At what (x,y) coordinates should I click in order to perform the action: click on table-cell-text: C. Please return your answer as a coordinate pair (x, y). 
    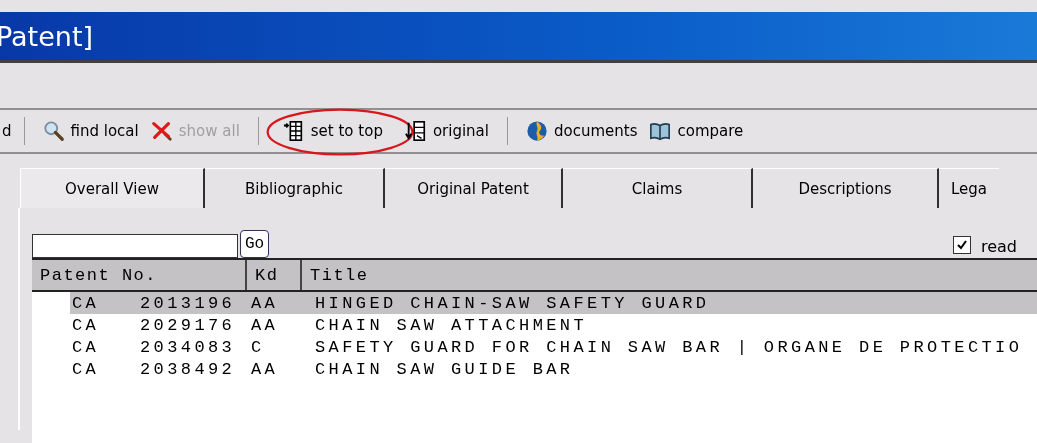
    Looking at the image, I should click on (258, 347).